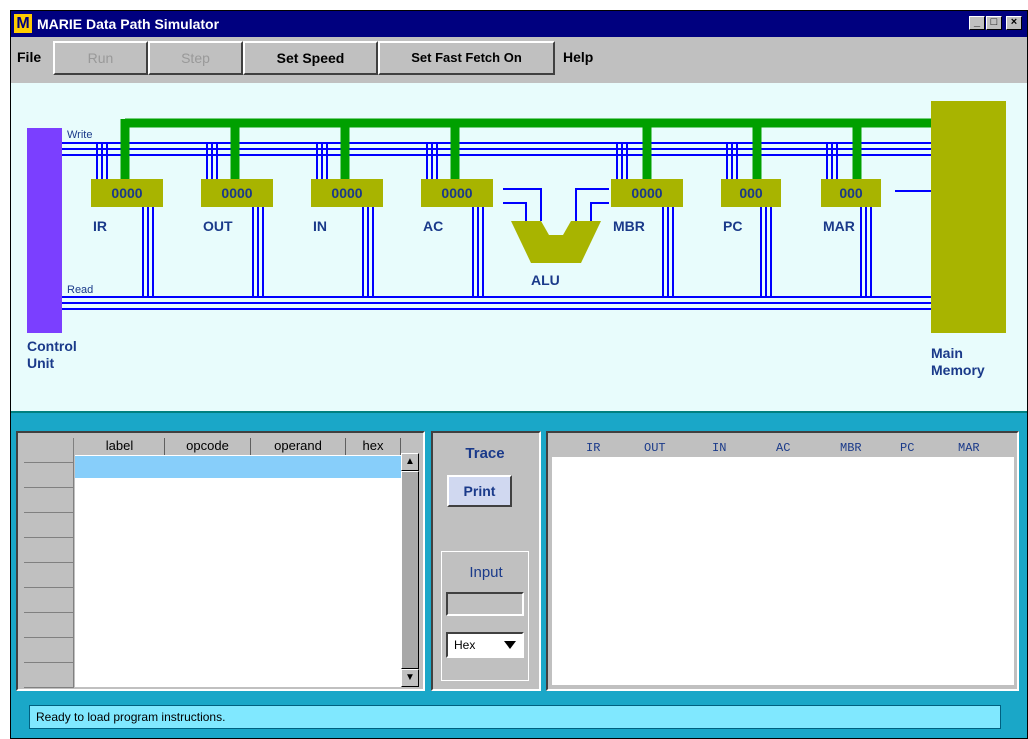 This screenshot has height=739, width=1028. I want to click on output-header: IR OUT IN AC MBR PC MAR, so click(783, 447).